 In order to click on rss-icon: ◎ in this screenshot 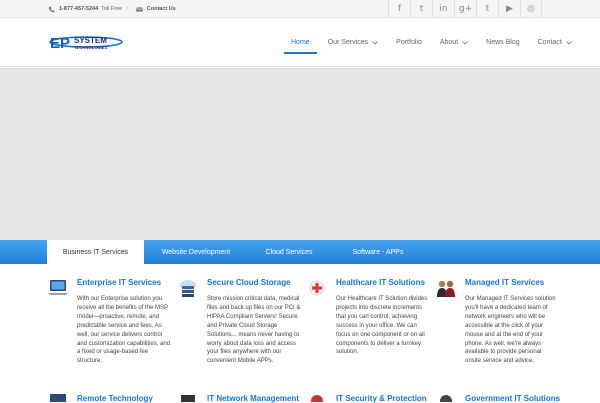, I will do `click(531, 9)`.